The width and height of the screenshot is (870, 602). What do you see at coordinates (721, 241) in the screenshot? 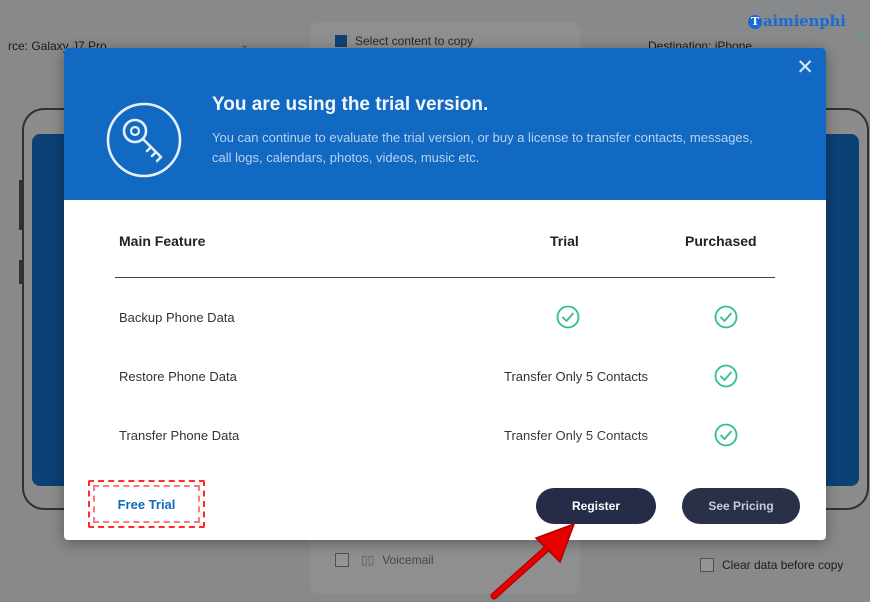
I see `column-header-purchased: Purchased` at bounding box center [721, 241].